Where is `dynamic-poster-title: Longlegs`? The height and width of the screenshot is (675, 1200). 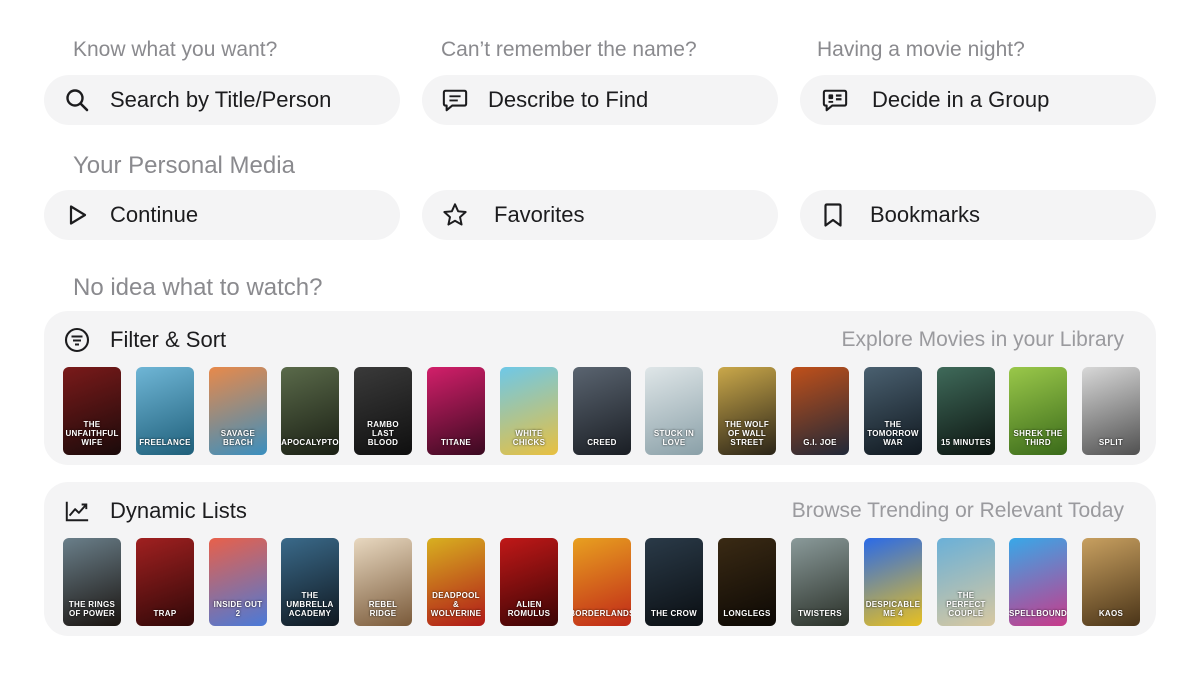
dynamic-poster-title: Longlegs is located at coordinates (747, 613).